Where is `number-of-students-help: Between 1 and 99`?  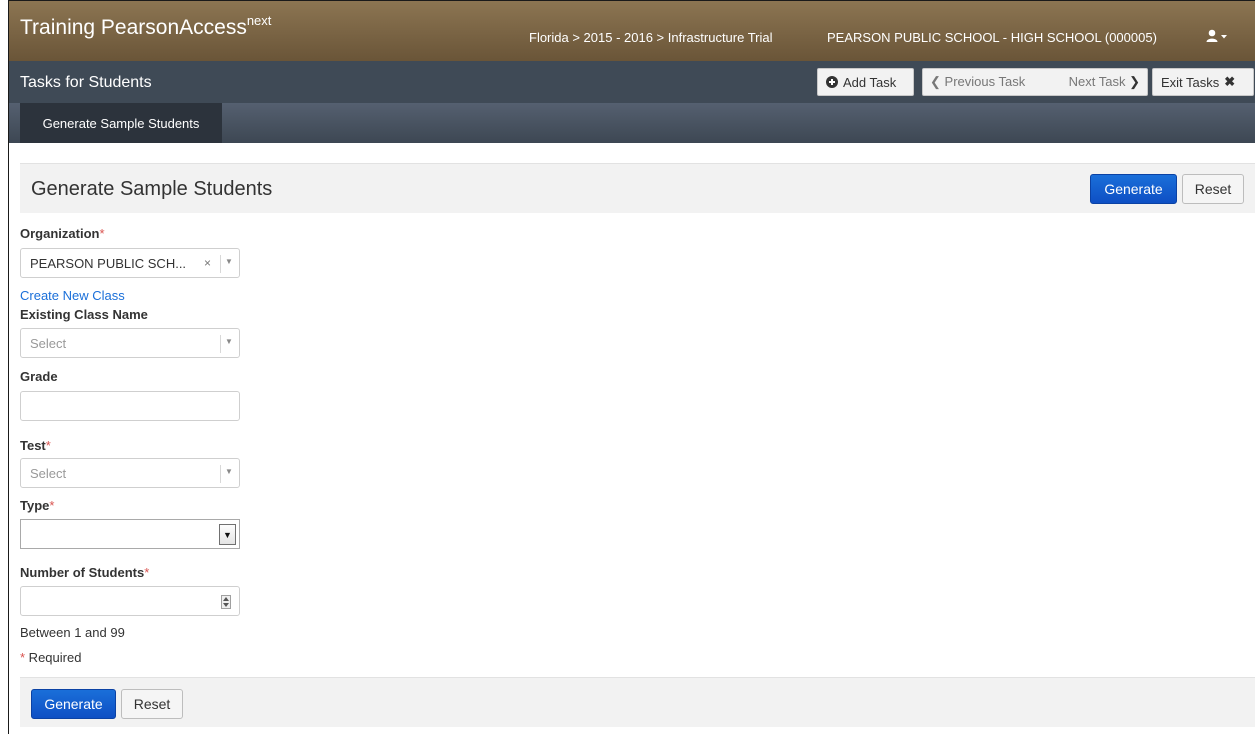
number-of-students-help: Between 1 and 99 is located at coordinates (72, 632).